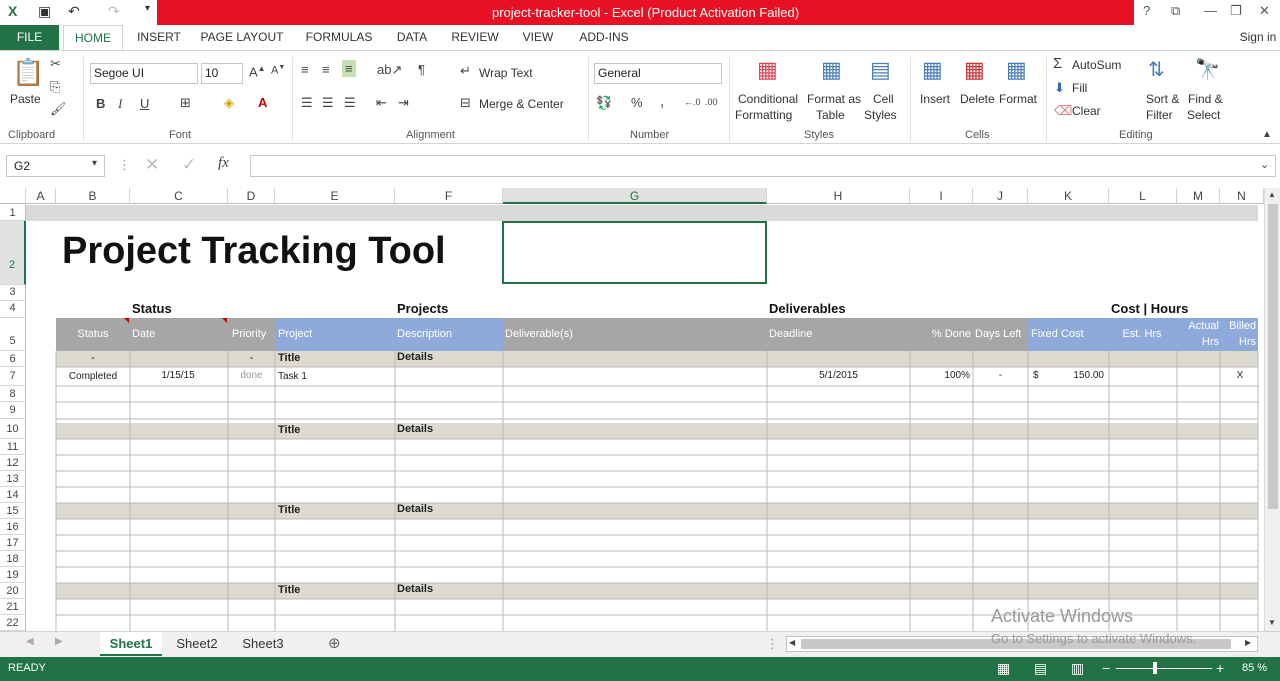  Describe the element at coordinates (415, 429) in the screenshot. I see `cell-f10: Details` at that location.